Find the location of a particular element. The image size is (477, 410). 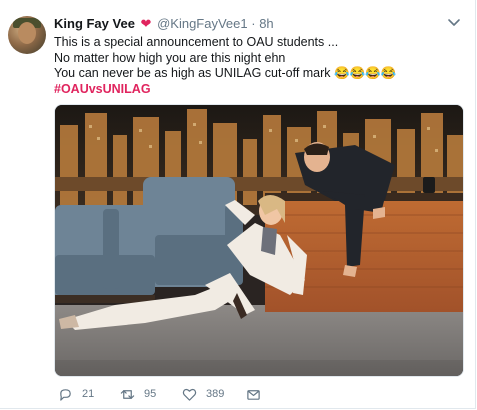

reply-count: 21 is located at coordinates (88, 394).